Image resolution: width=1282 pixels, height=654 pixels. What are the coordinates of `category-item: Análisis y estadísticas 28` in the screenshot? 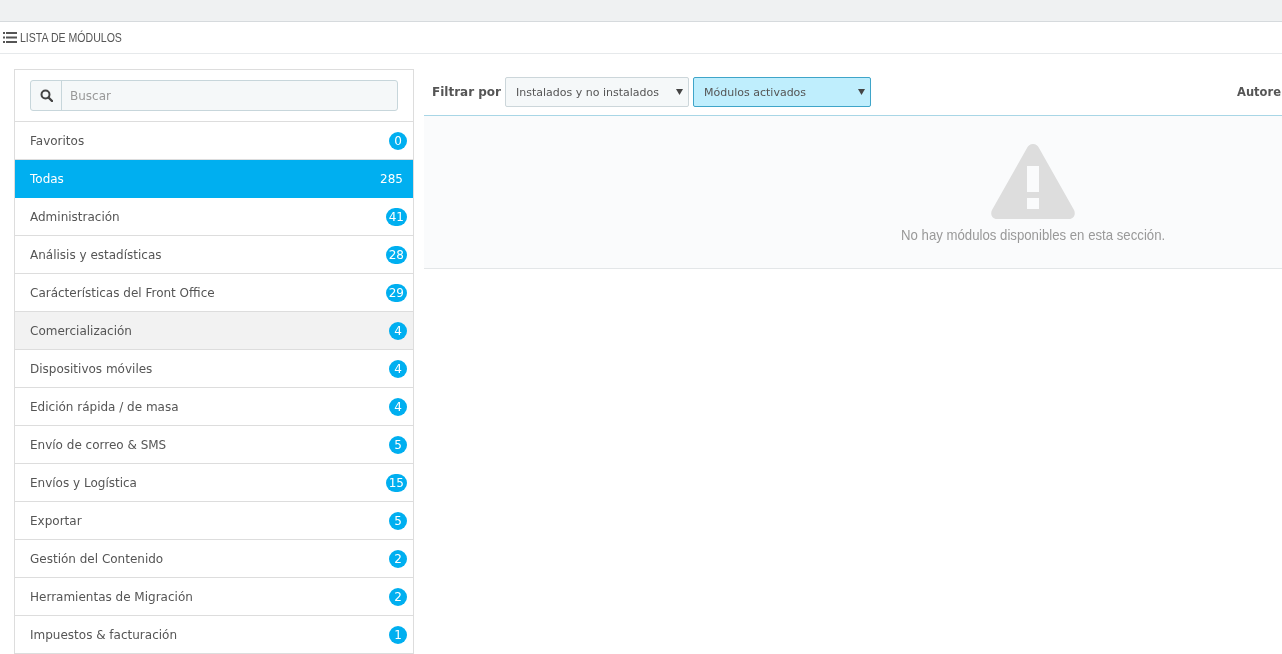 It's located at (214, 255).